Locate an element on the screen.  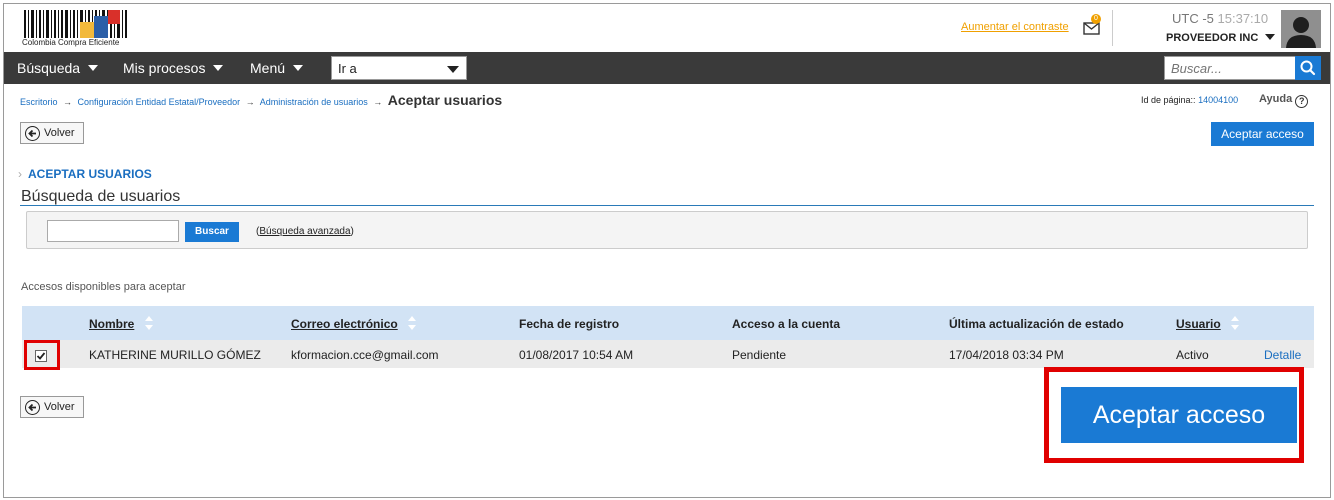
cell-registered: 01/08/2017 10:54 AM is located at coordinates (576, 355).